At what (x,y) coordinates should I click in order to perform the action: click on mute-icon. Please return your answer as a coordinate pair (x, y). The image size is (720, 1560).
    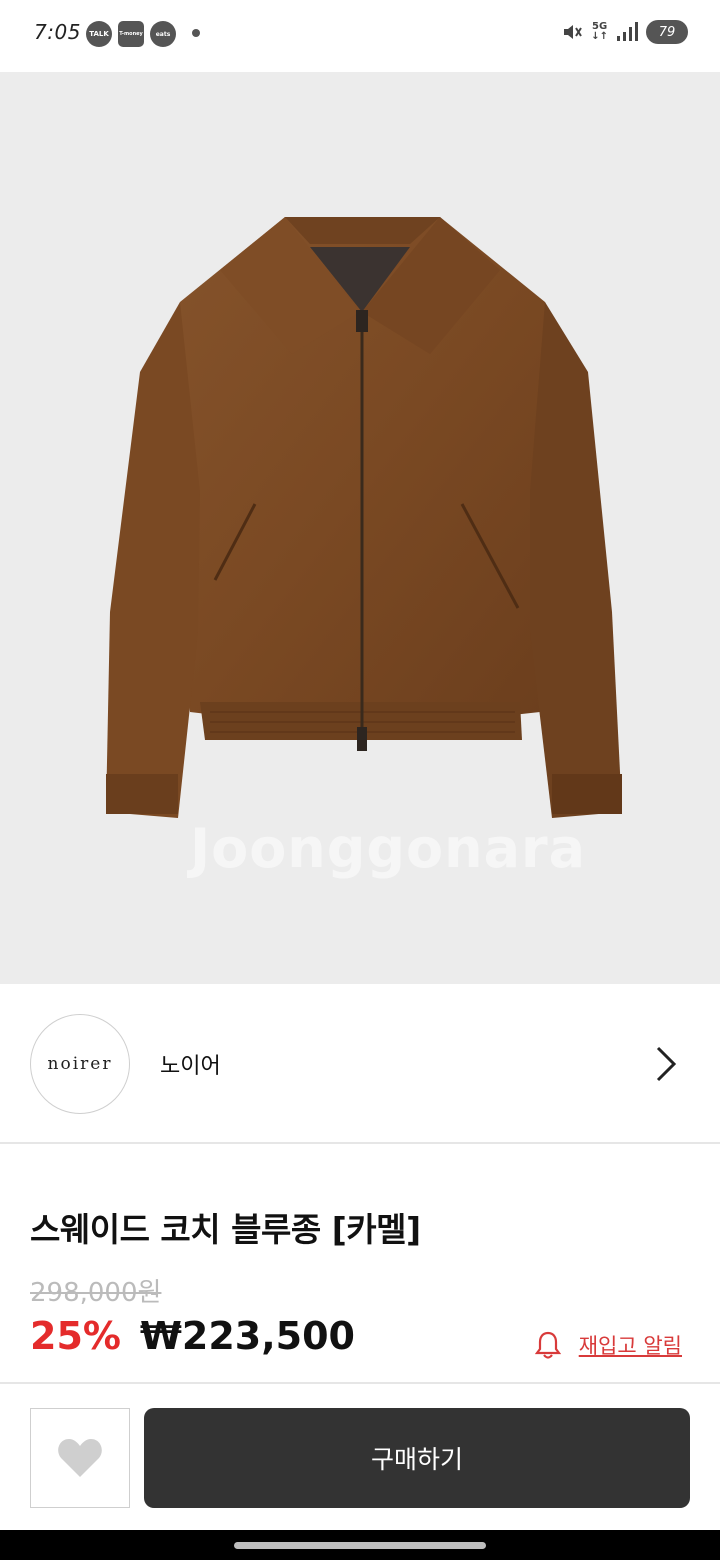
    Looking at the image, I should click on (573, 32).